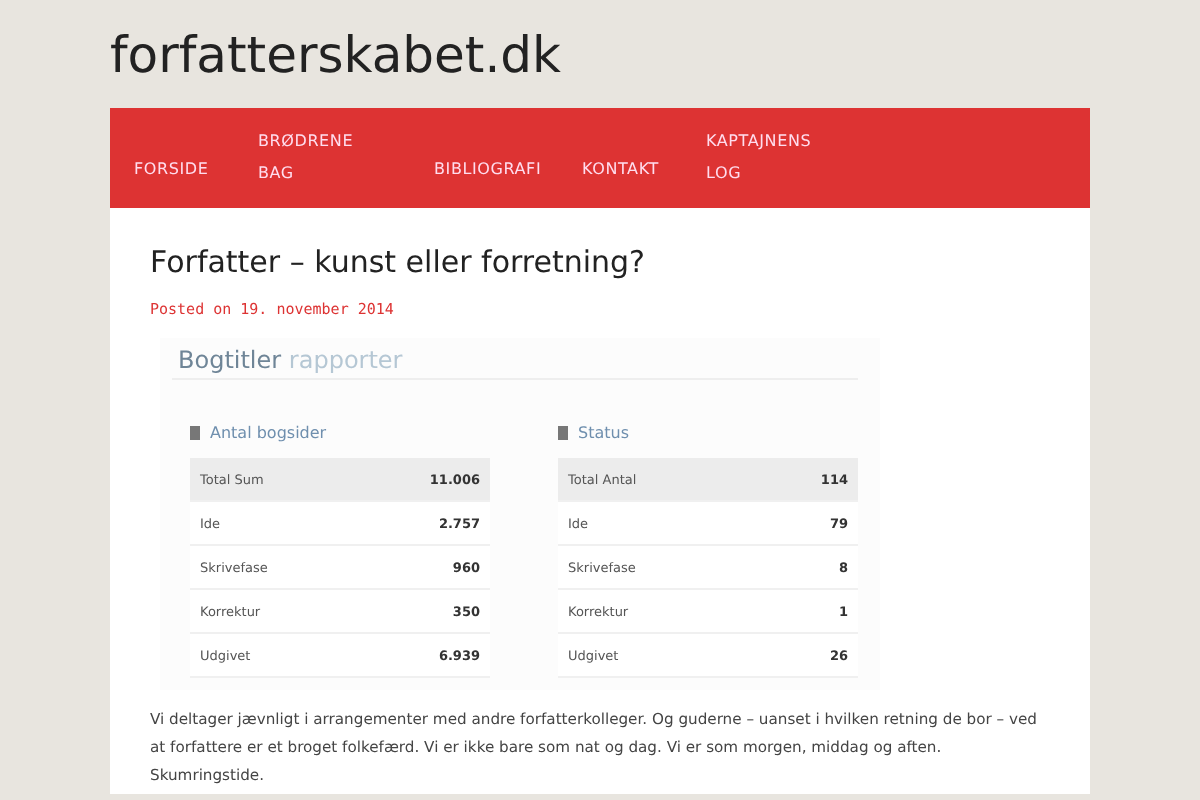 The width and height of the screenshot is (1200, 800). Describe the element at coordinates (196, 158) in the screenshot. I see `nav-link: FORSIDE` at that location.